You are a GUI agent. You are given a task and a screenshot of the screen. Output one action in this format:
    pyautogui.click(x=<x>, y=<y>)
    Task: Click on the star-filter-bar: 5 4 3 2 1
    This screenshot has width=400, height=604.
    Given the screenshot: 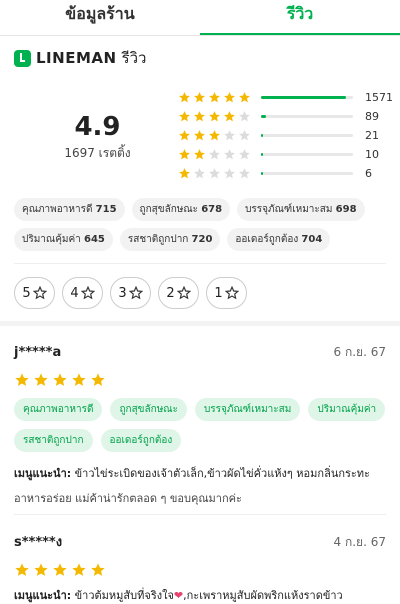 What is the action you would take?
    pyautogui.click(x=130, y=293)
    